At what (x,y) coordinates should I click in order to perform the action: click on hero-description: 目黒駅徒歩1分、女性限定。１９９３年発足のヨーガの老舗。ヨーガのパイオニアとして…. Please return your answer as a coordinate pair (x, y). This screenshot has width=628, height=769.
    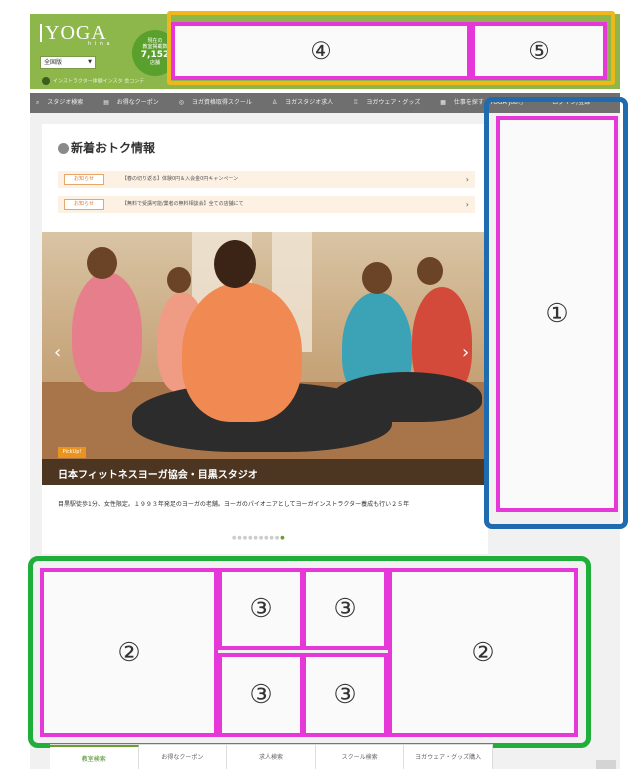
    Looking at the image, I should click on (234, 504).